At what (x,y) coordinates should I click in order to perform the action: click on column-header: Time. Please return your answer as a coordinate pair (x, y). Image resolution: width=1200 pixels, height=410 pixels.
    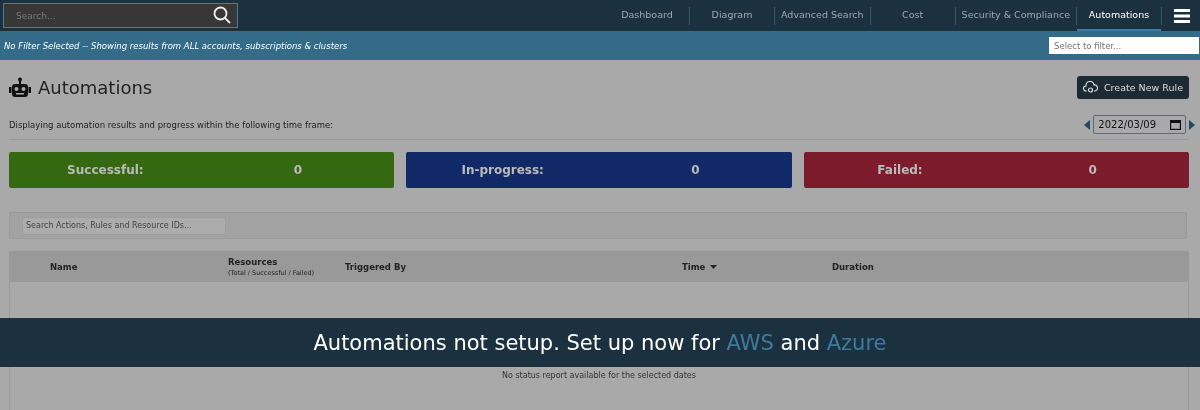
    Looking at the image, I should click on (694, 266).